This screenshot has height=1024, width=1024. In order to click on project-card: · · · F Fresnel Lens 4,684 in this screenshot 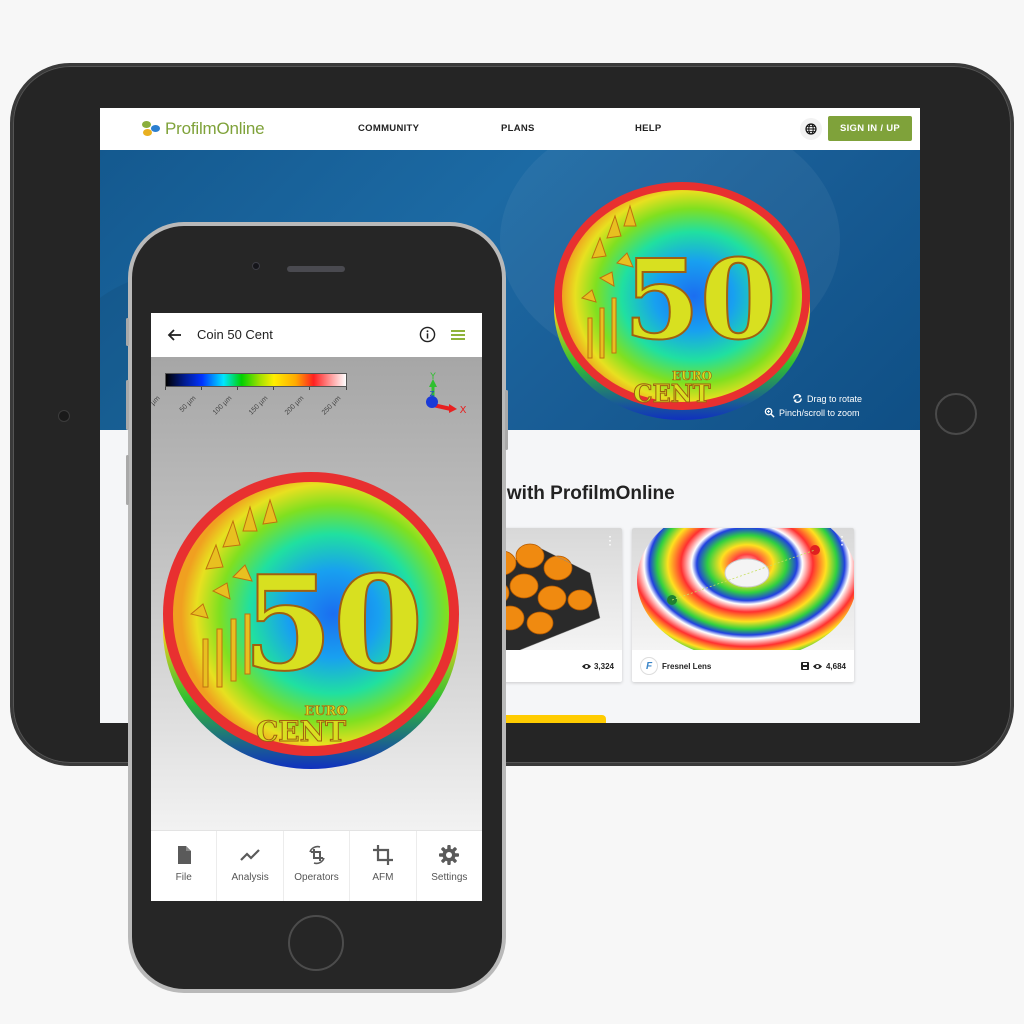, I will do `click(743, 605)`.